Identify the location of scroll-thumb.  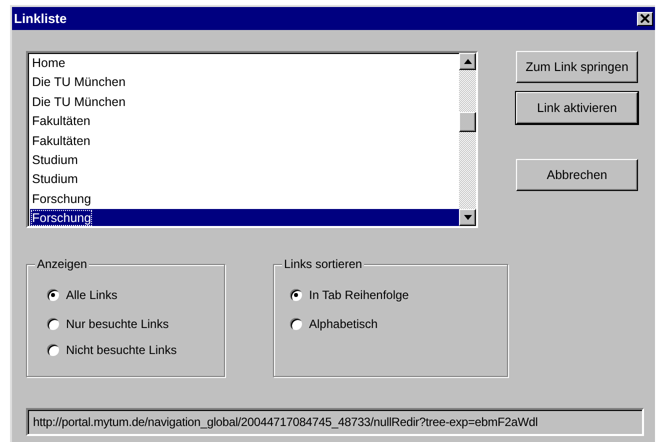
(467, 122).